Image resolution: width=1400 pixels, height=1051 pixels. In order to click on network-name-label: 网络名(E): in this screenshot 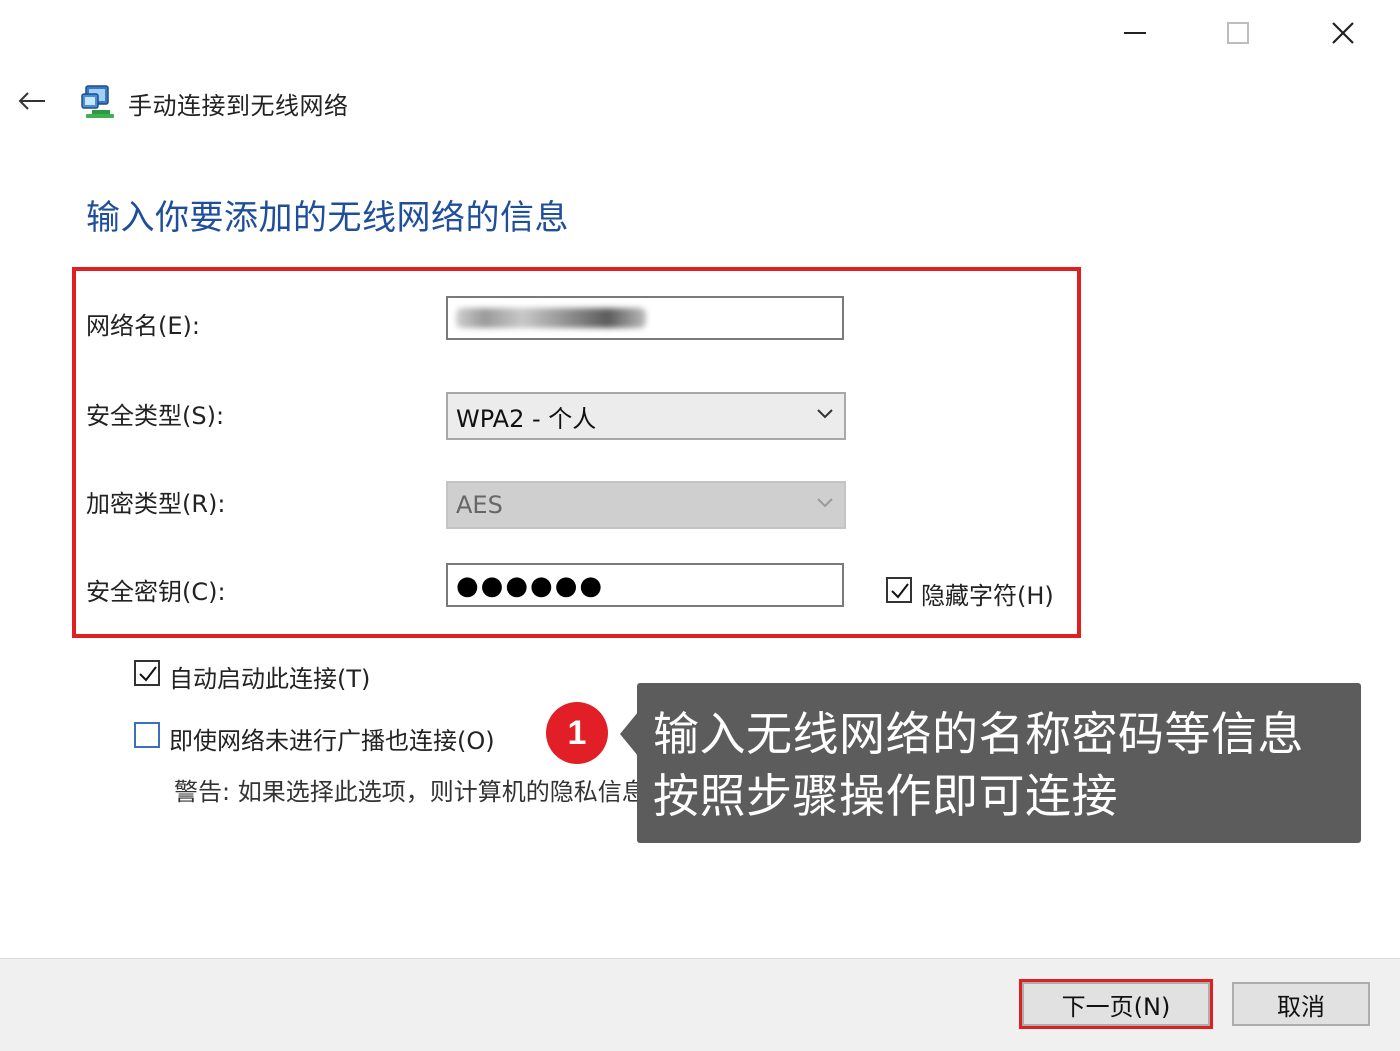, I will do `click(143, 326)`.